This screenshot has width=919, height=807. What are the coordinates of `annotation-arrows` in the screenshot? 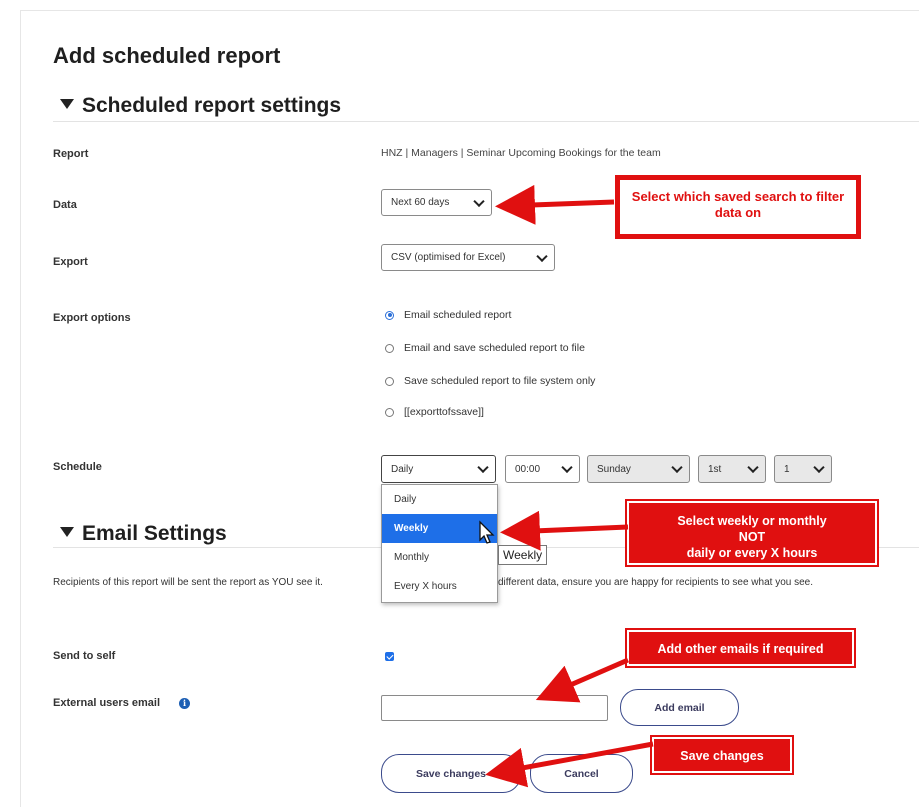 It's located at (569, 486).